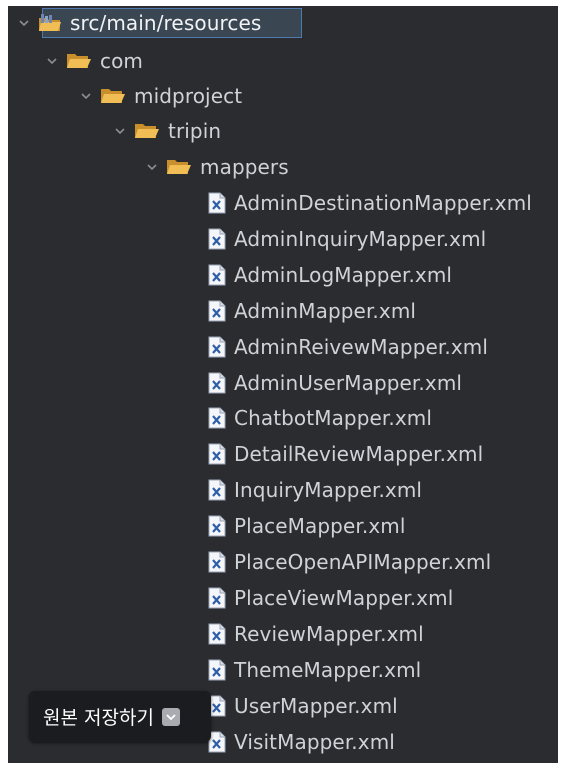 This screenshot has width=562, height=771. I want to click on tree-item-label: ChatbotMapper.xml, so click(333, 418).